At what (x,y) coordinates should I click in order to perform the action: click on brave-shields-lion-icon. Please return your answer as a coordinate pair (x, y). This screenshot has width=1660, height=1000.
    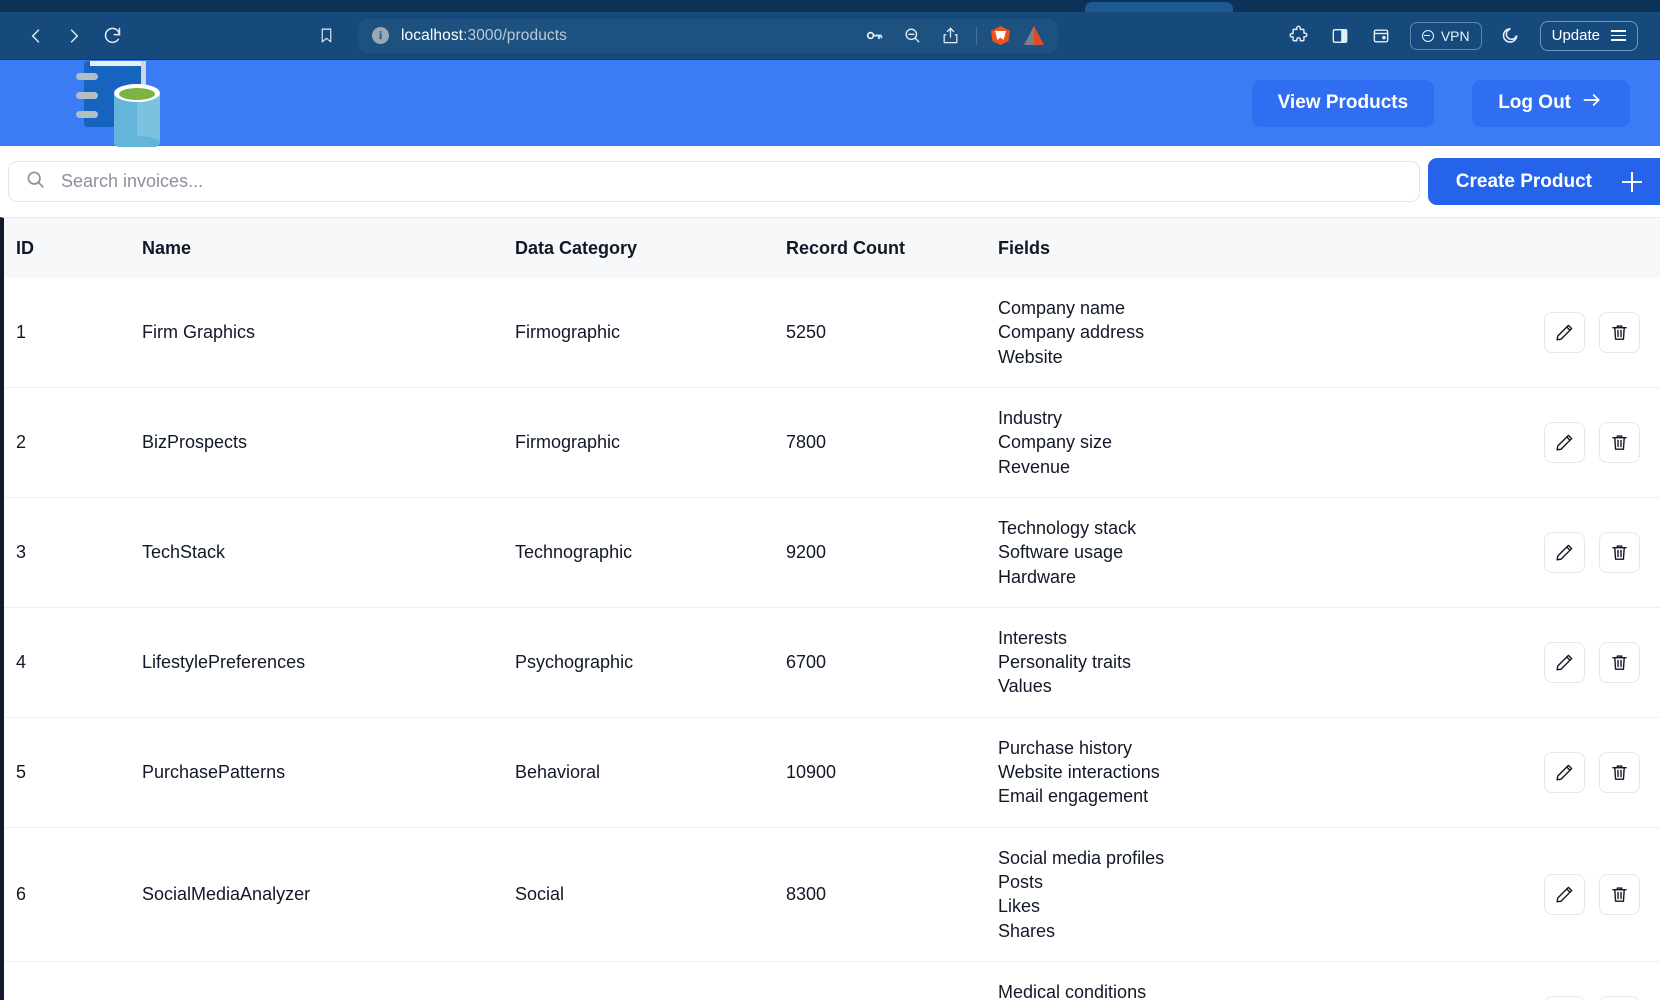
    Looking at the image, I should click on (1000, 35).